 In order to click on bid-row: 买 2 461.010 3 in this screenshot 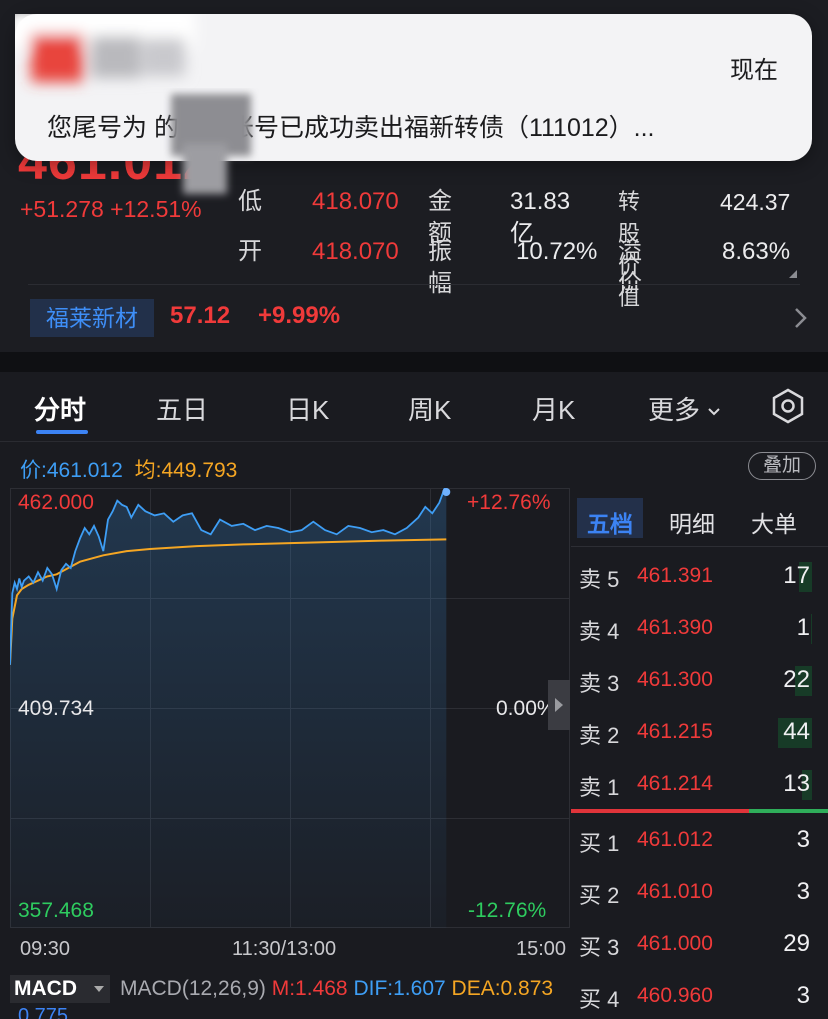, I will do `click(699, 892)`.